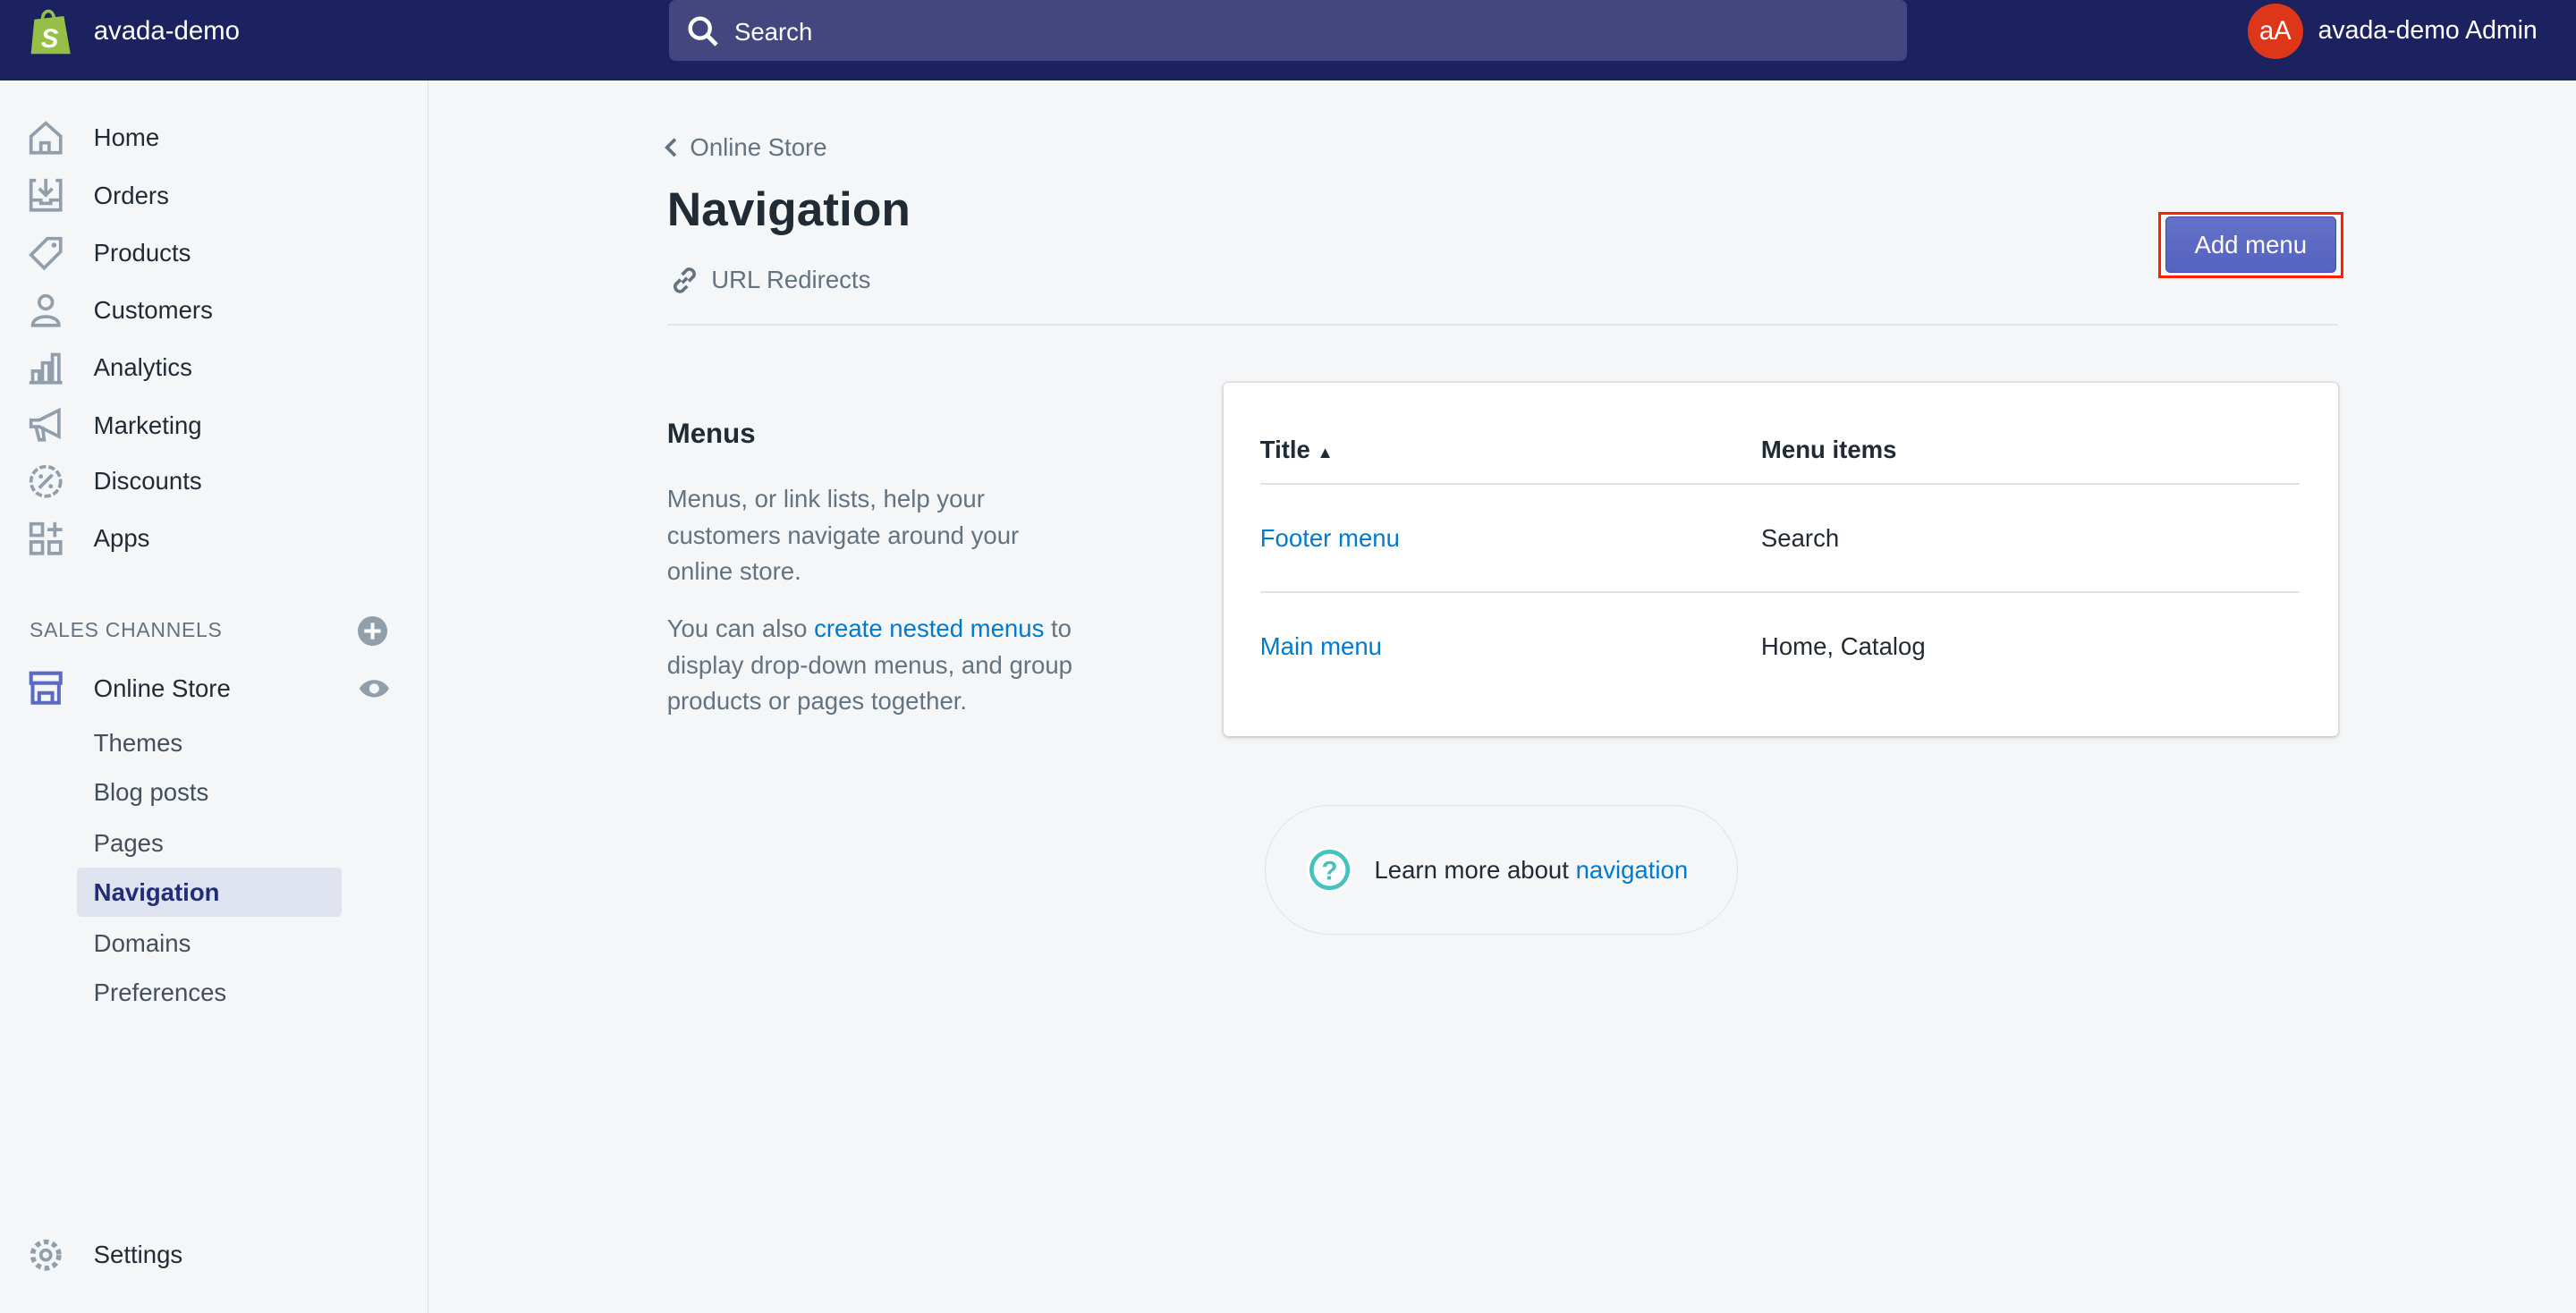  What do you see at coordinates (46, 368) in the screenshot?
I see `bar-chart-icon` at bounding box center [46, 368].